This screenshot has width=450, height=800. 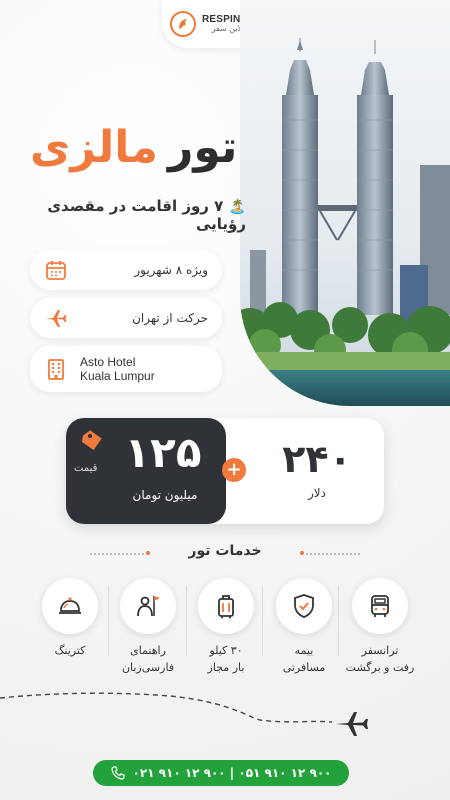 I want to click on service-guide: راهنمای فارسی‌زبان, so click(x=148, y=627).